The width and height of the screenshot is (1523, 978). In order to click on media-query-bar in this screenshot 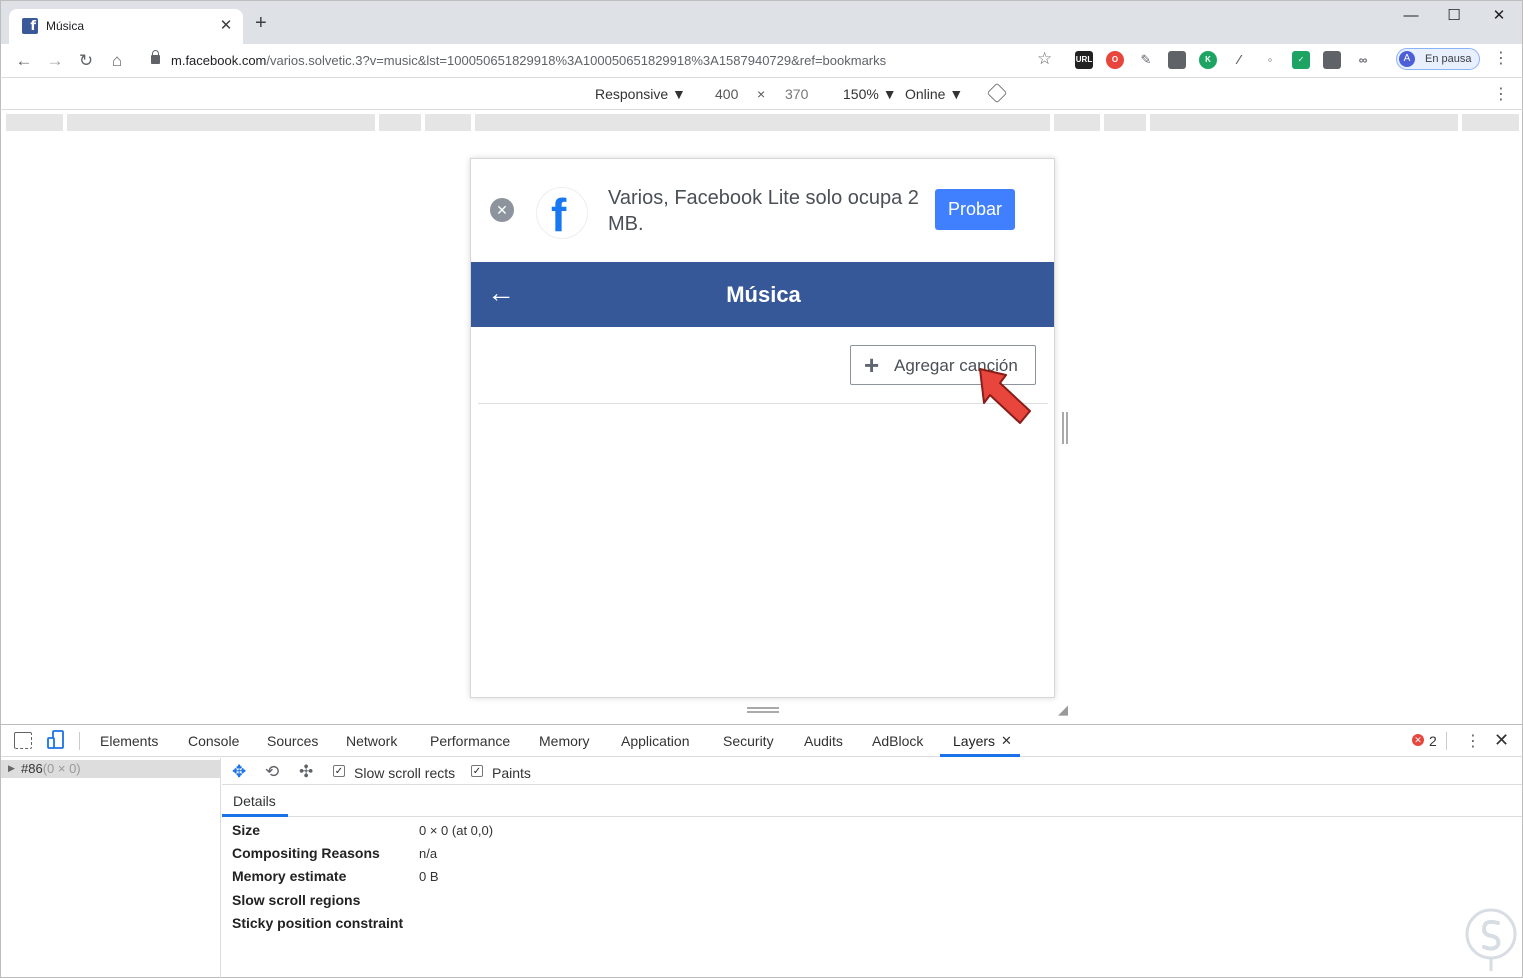, I will do `click(761, 122)`.